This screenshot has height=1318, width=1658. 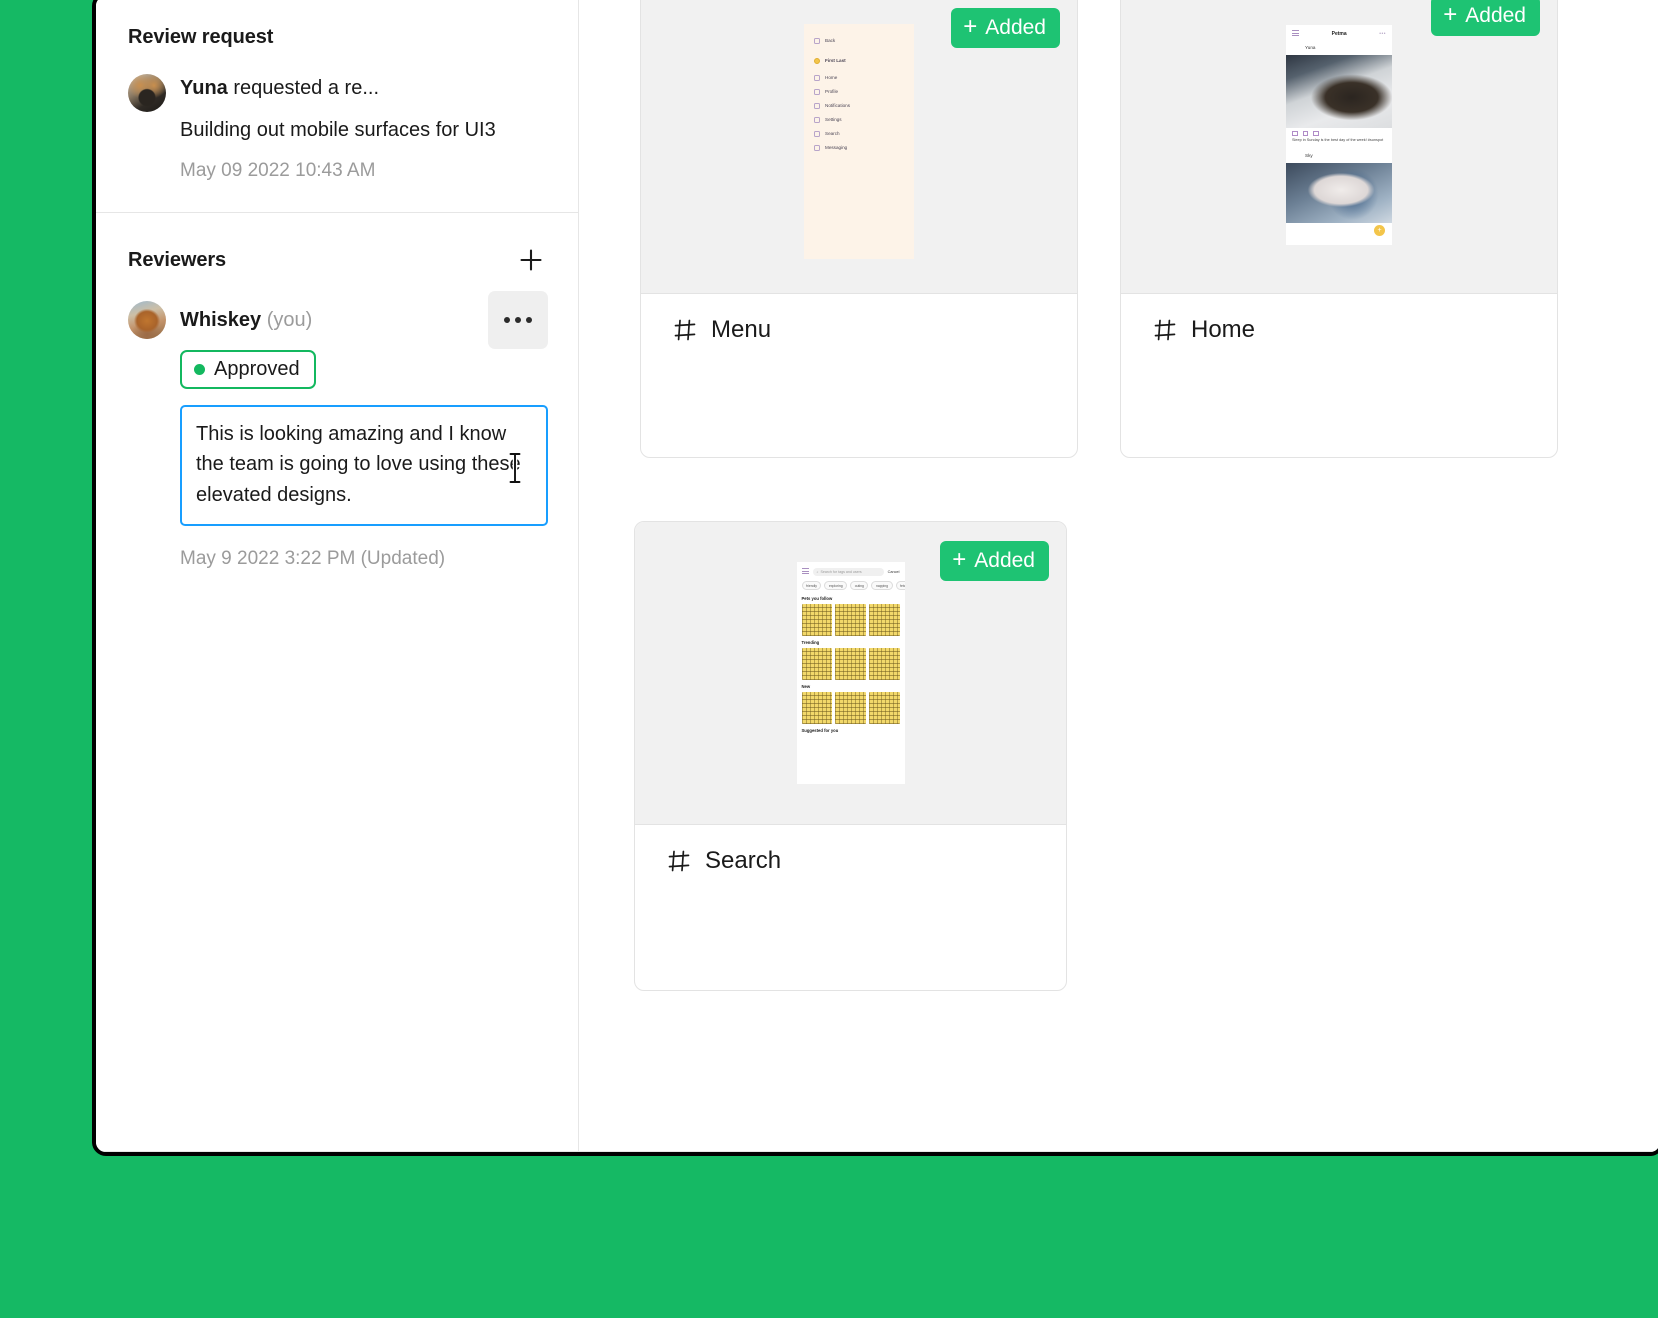 I want to click on search-thumb-bar: ⌕ Search for tags and users Cancel, so click(x=850, y=572).